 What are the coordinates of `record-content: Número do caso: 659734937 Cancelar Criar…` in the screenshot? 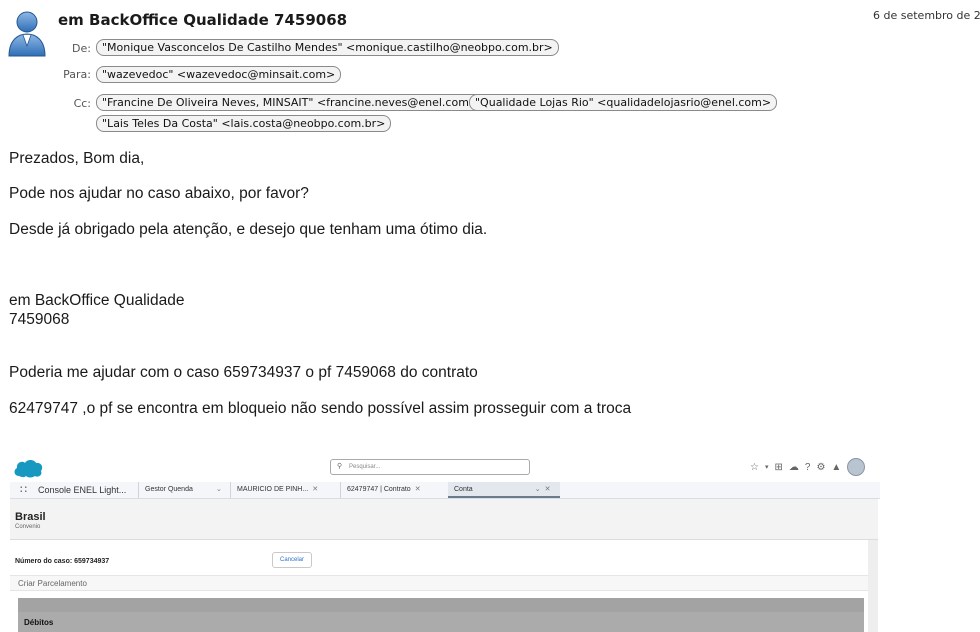 It's located at (444, 586).